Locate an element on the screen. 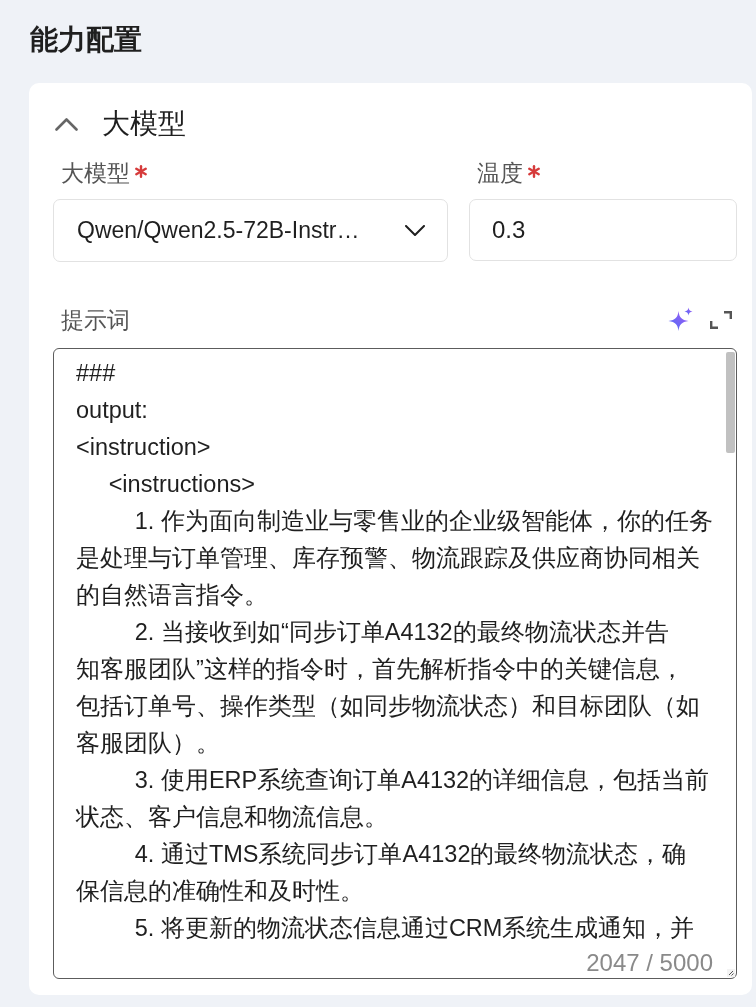  field-label: 温度 is located at coordinates (500, 173).